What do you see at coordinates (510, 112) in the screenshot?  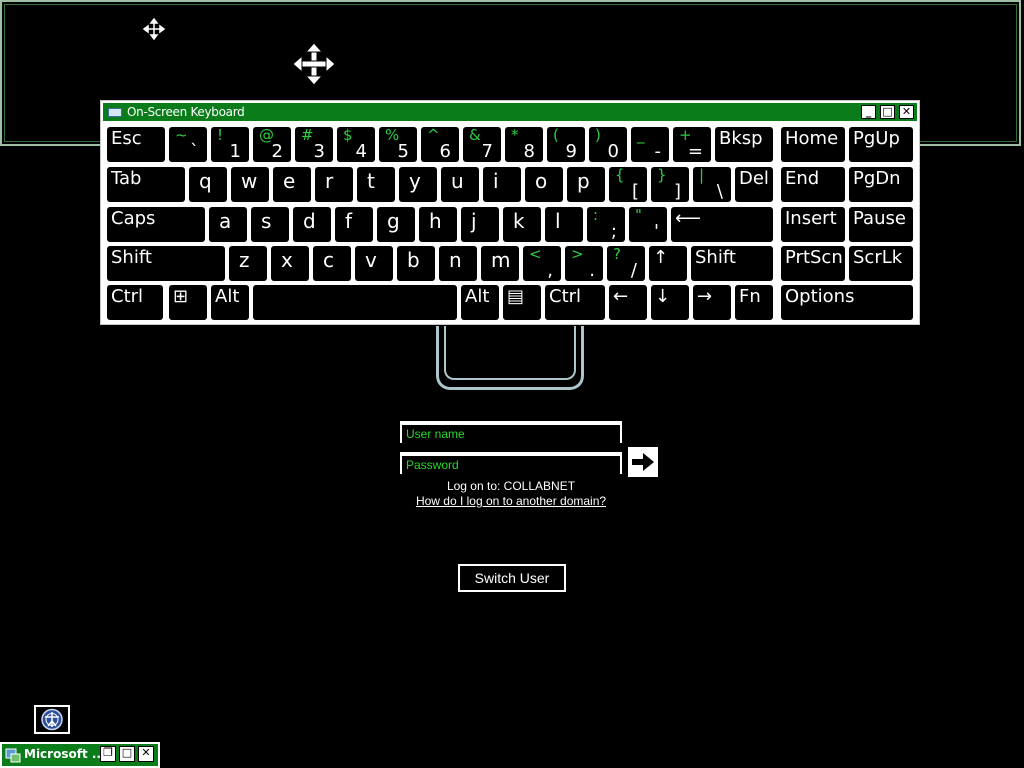 I see `osk-titlebar: On-Screen Keyboard _ □ ✕` at bounding box center [510, 112].